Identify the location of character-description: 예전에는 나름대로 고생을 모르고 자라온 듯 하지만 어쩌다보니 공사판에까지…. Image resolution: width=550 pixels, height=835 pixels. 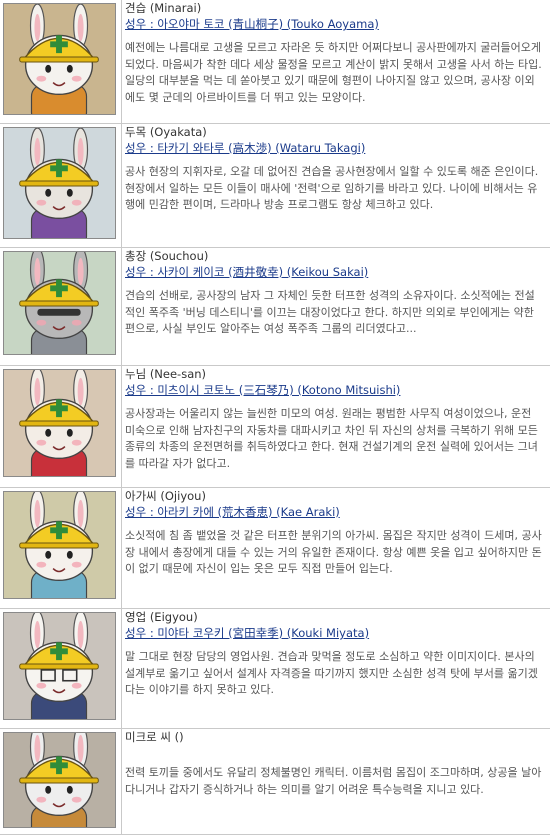
(333, 72).